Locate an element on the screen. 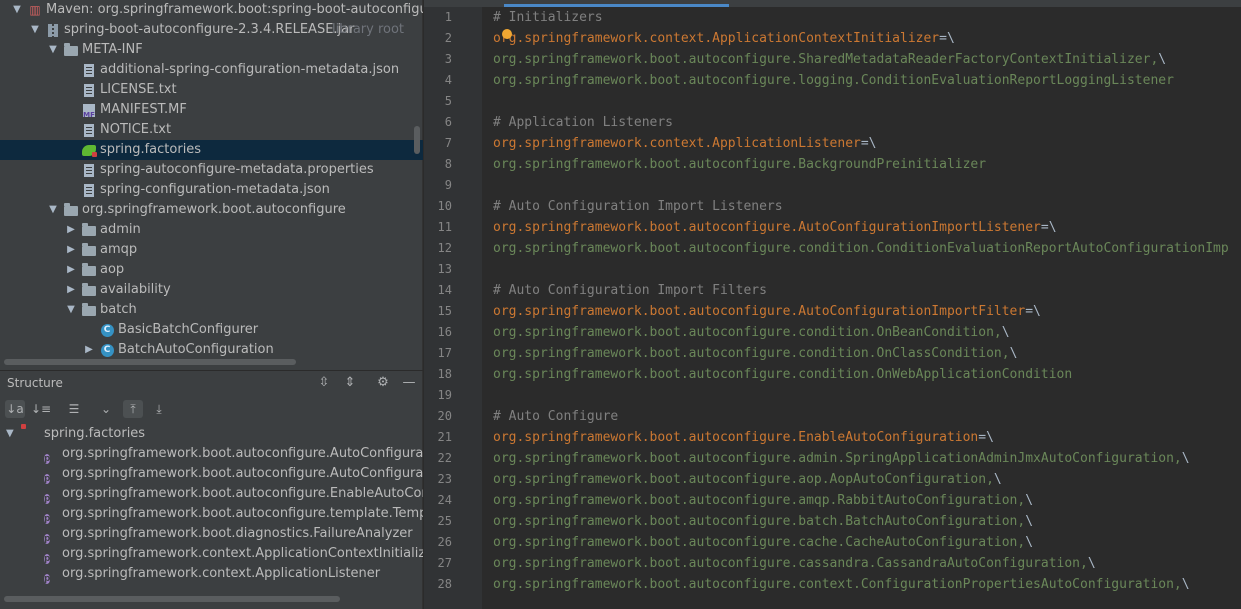 This screenshot has width=1241, height=609. text-file-icon is located at coordinates (89, 130).